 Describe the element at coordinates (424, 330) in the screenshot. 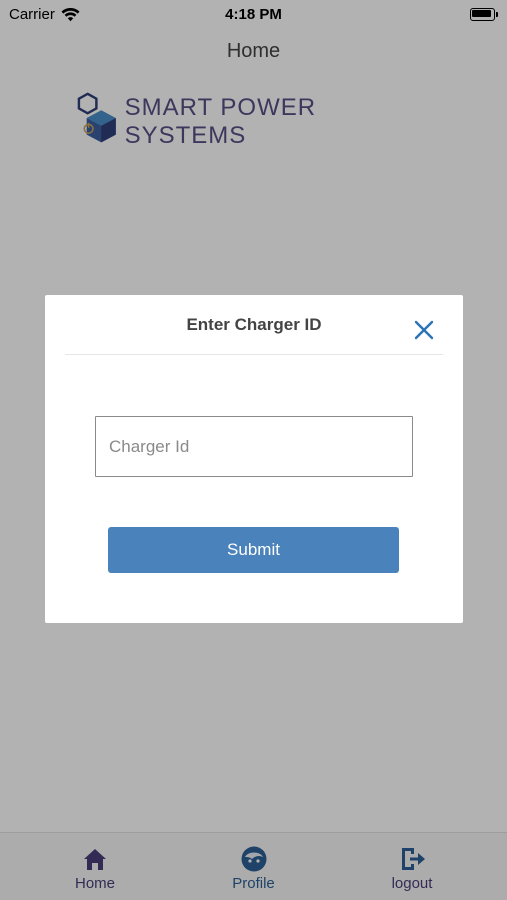

I see `close-icon` at that location.